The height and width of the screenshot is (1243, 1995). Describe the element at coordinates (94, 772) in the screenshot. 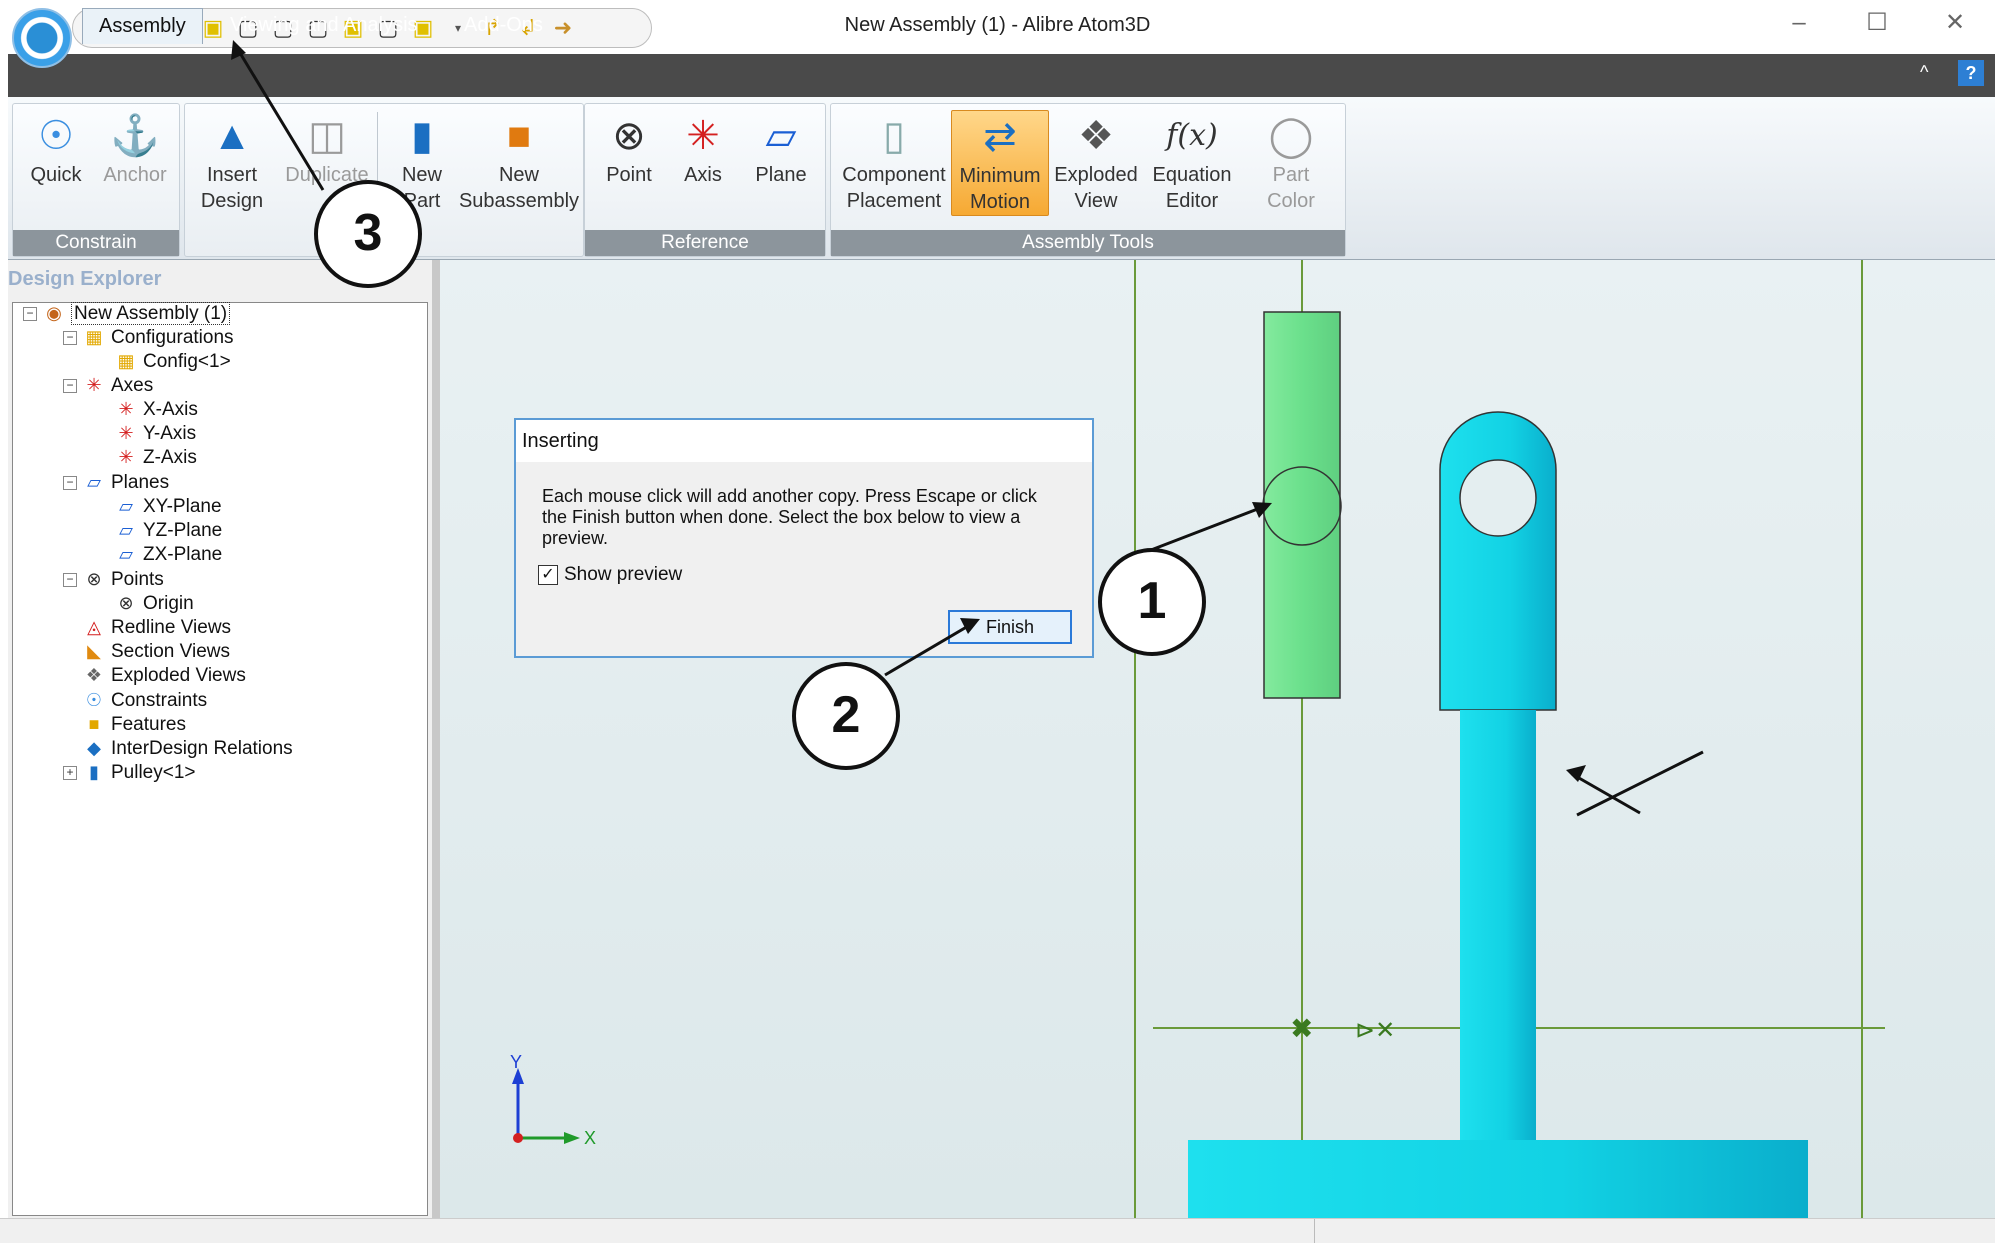

I see `part-icon: ▮` at that location.